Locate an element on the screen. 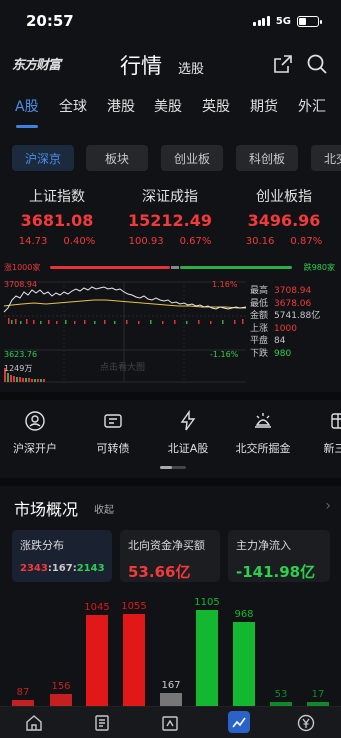  clock: 20:57 is located at coordinates (50, 21).